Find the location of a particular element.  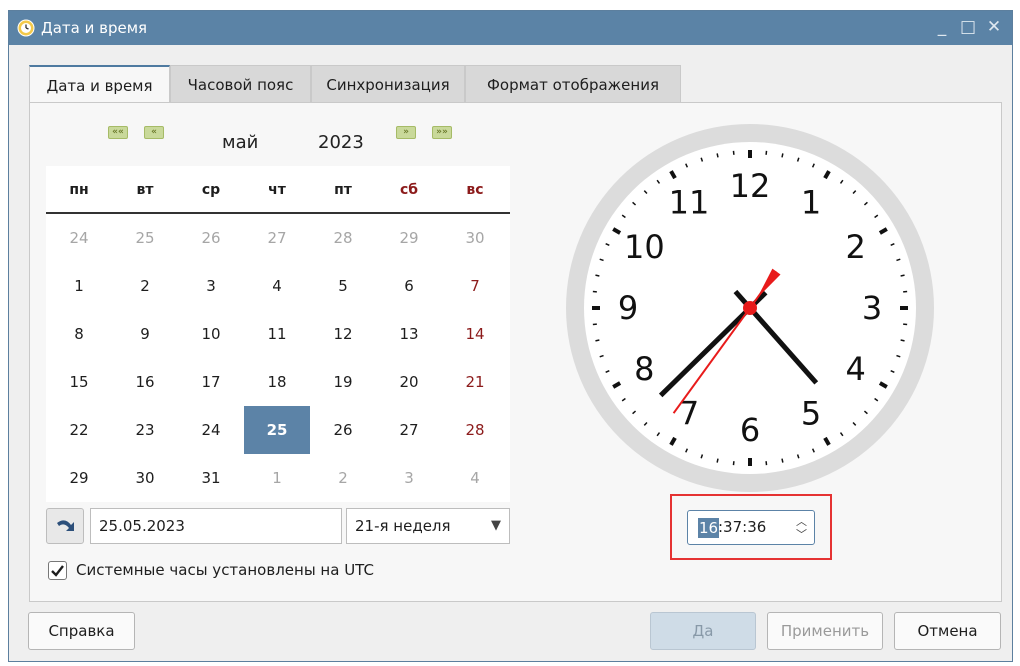

calendar-day: 18 is located at coordinates (277, 382).